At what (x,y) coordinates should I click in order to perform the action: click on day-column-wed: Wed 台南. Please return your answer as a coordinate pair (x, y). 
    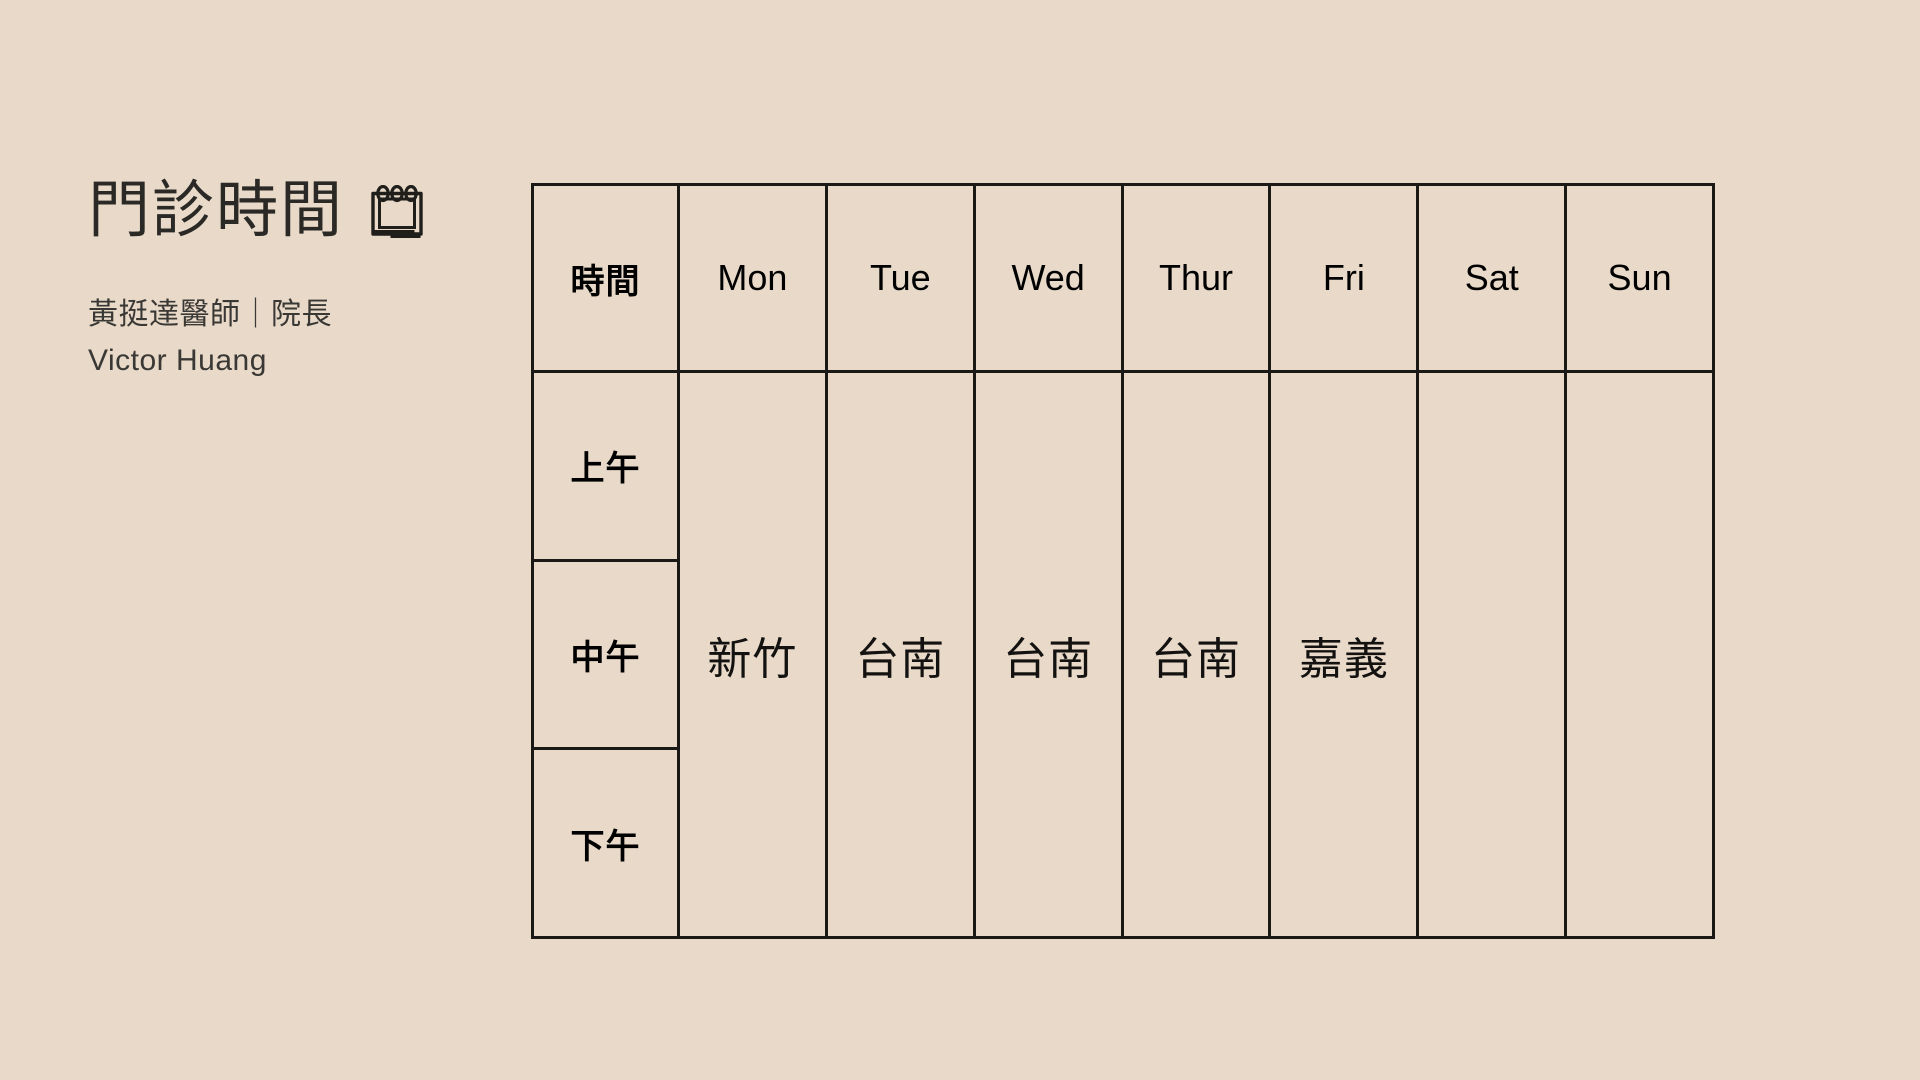
    Looking at the image, I should click on (1049, 561).